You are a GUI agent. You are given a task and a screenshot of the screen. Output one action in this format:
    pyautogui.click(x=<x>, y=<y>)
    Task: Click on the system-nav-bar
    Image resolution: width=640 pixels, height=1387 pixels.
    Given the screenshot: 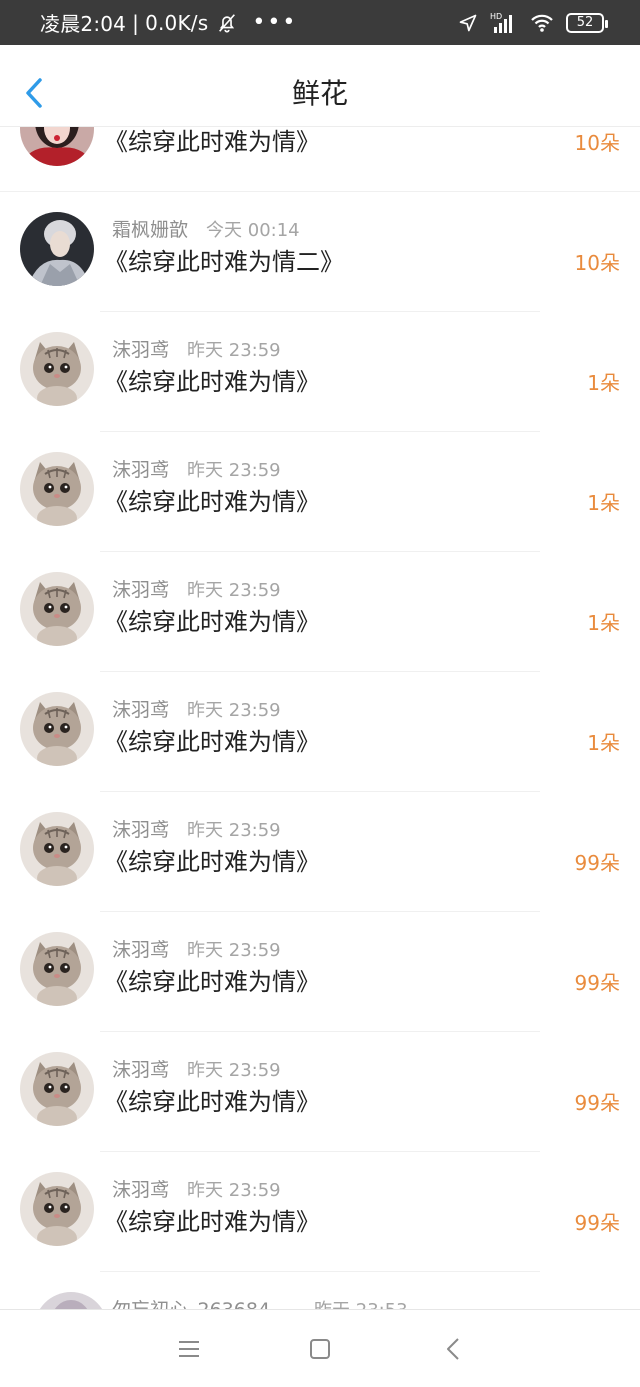 What is the action you would take?
    pyautogui.click(x=320, y=1348)
    